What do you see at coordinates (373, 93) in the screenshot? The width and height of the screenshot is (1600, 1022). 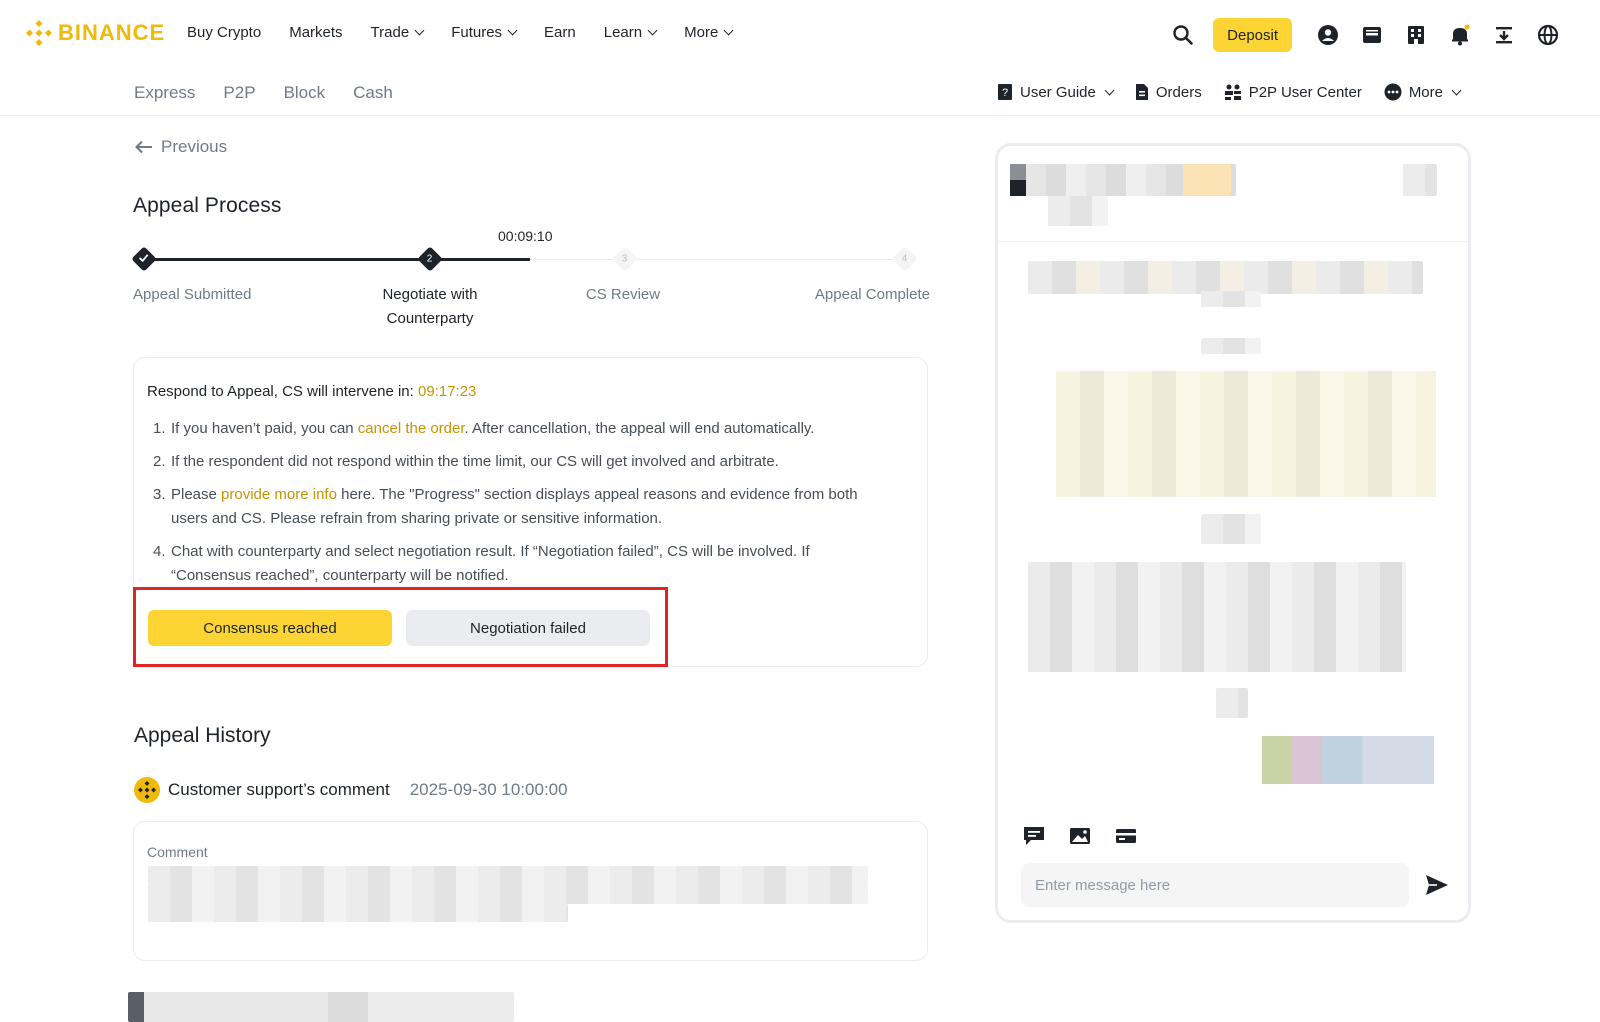 I see `tab-cash: Cash` at bounding box center [373, 93].